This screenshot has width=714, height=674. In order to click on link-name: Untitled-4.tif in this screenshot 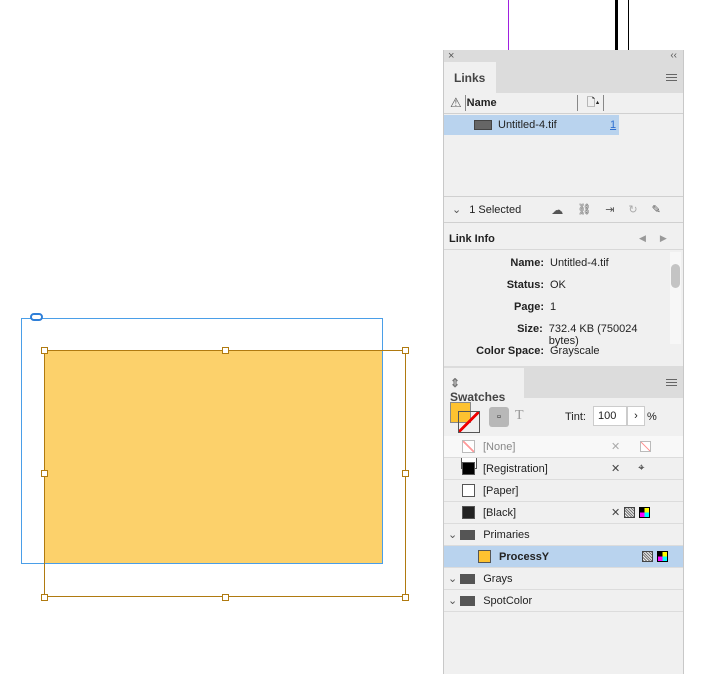, I will do `click(527, 125)`.